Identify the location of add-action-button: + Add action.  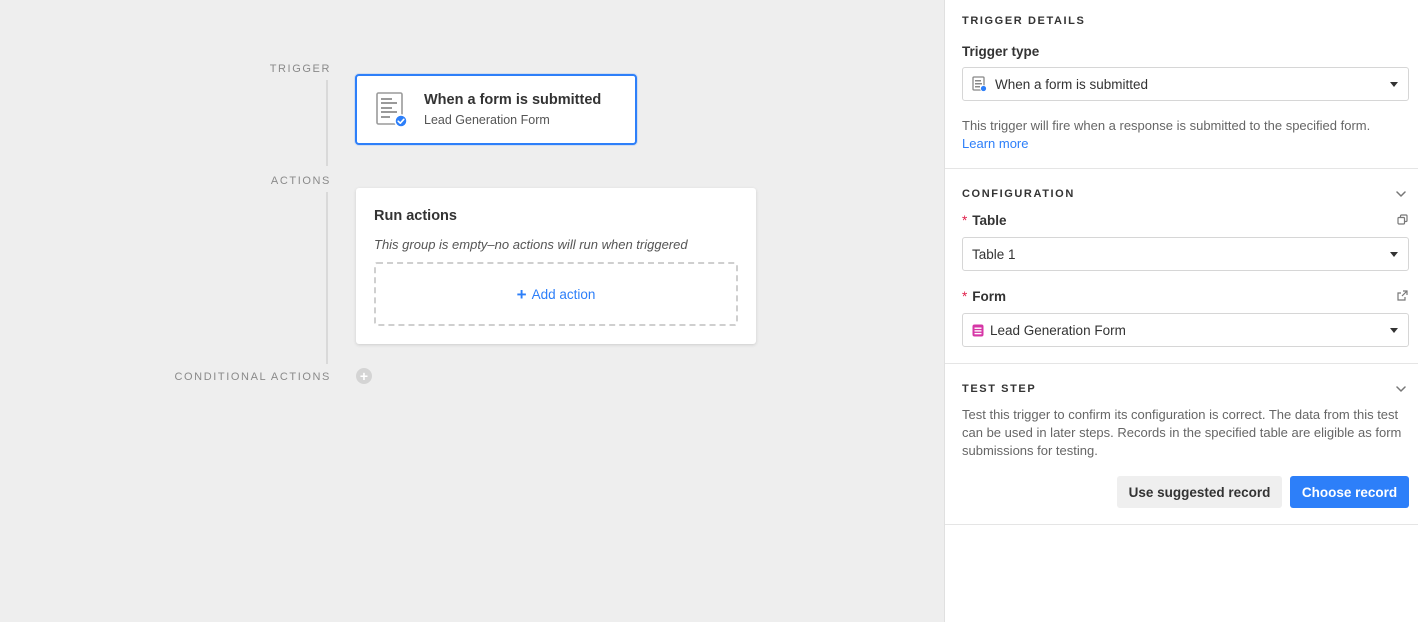
(556, 294).